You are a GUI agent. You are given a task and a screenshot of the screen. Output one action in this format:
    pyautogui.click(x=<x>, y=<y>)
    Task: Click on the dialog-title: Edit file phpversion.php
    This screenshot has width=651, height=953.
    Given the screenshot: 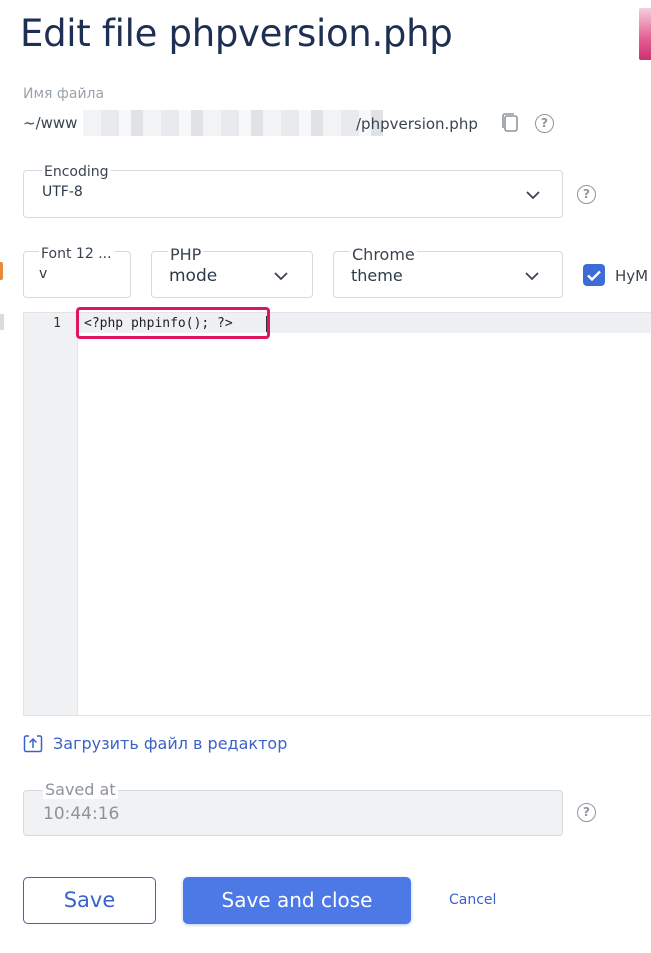 What is the action you would take?
    pyautogui.click(x=236, y=33)
    